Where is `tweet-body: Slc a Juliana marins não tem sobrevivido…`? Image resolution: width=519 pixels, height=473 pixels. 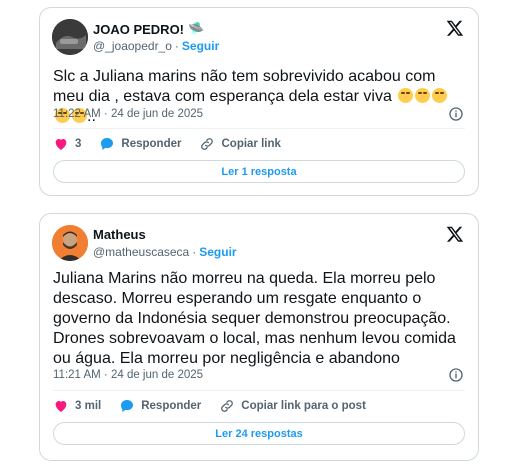 tweet-body: Slc a Juliana marins não tem sobrevivido… is located at coordinates (244, 86).